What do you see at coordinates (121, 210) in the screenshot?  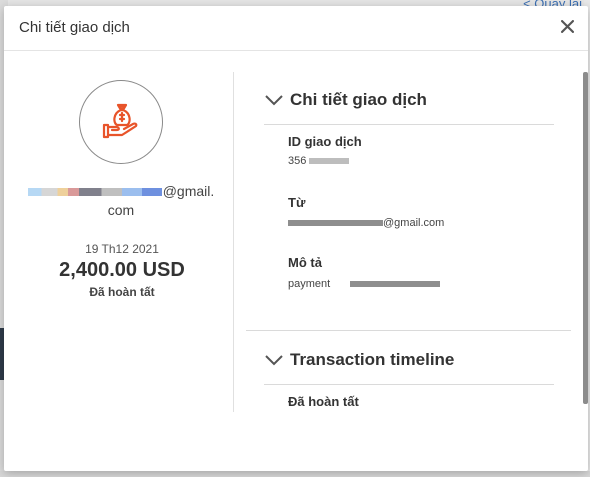 I see `email-tail: com` at bounding box center [121, 210].